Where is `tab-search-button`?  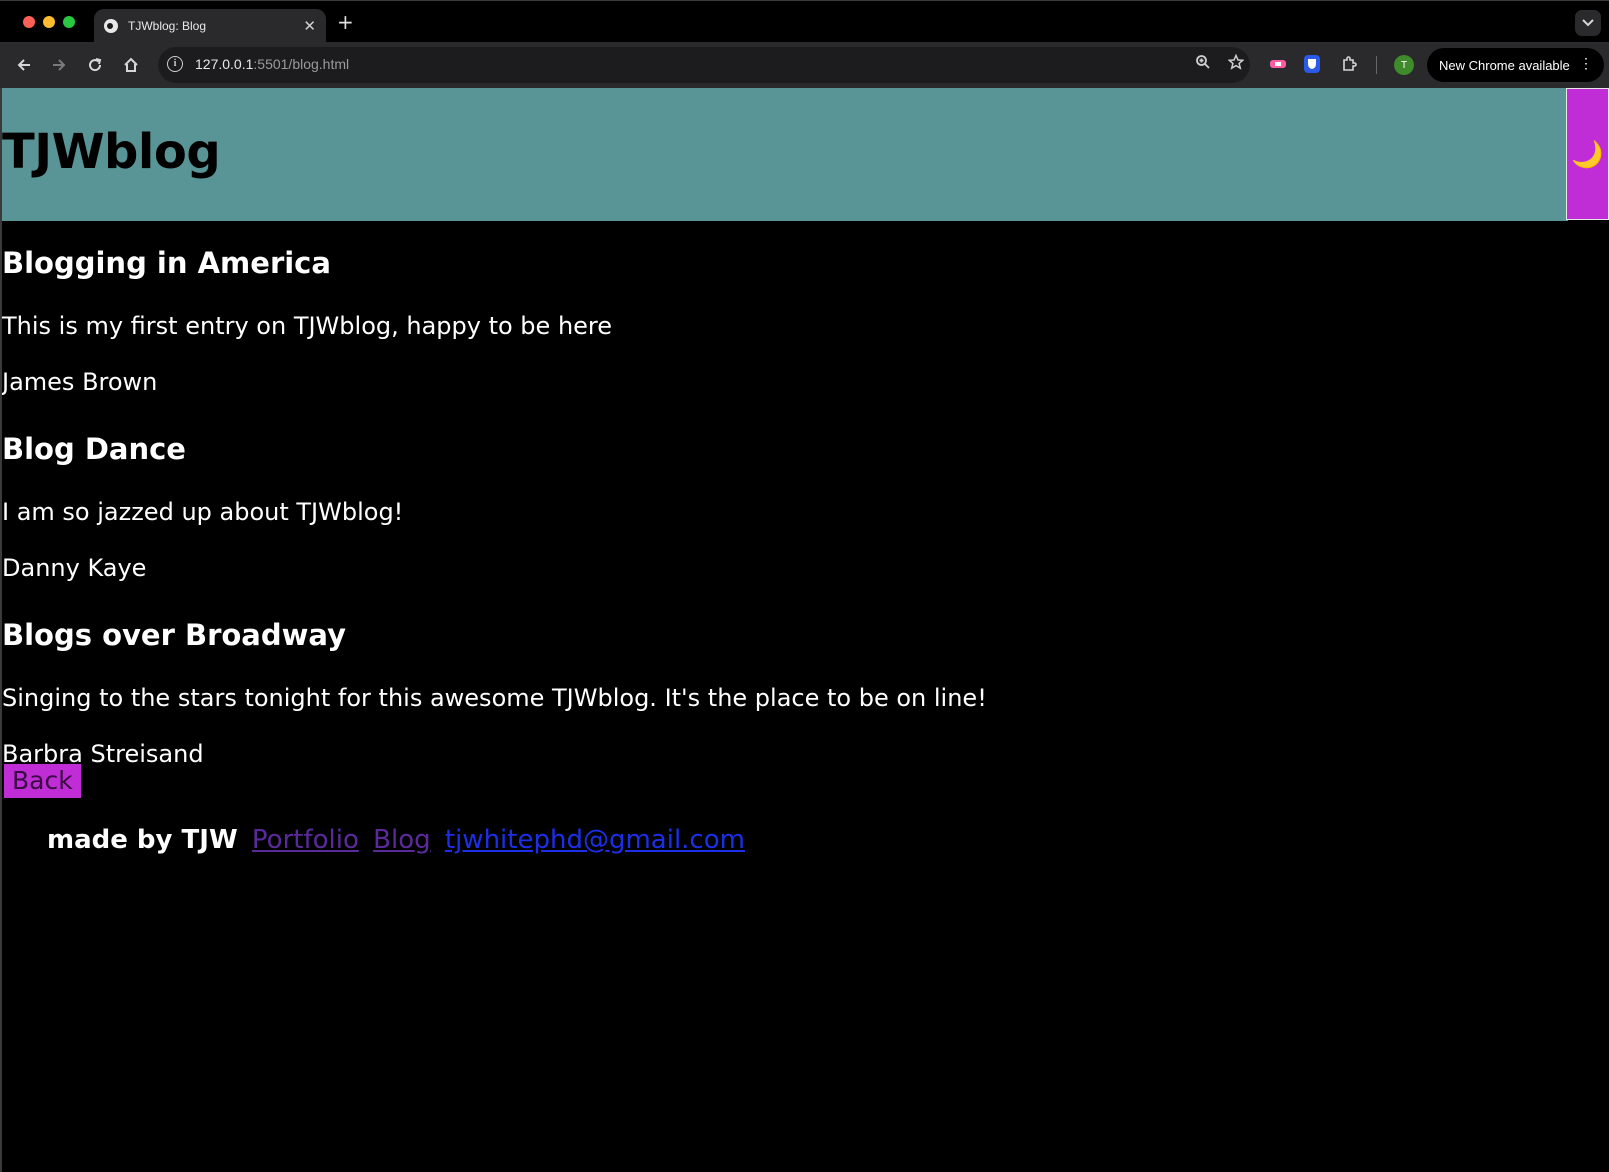
tab-search-button is located at coordinates (1588, 23).